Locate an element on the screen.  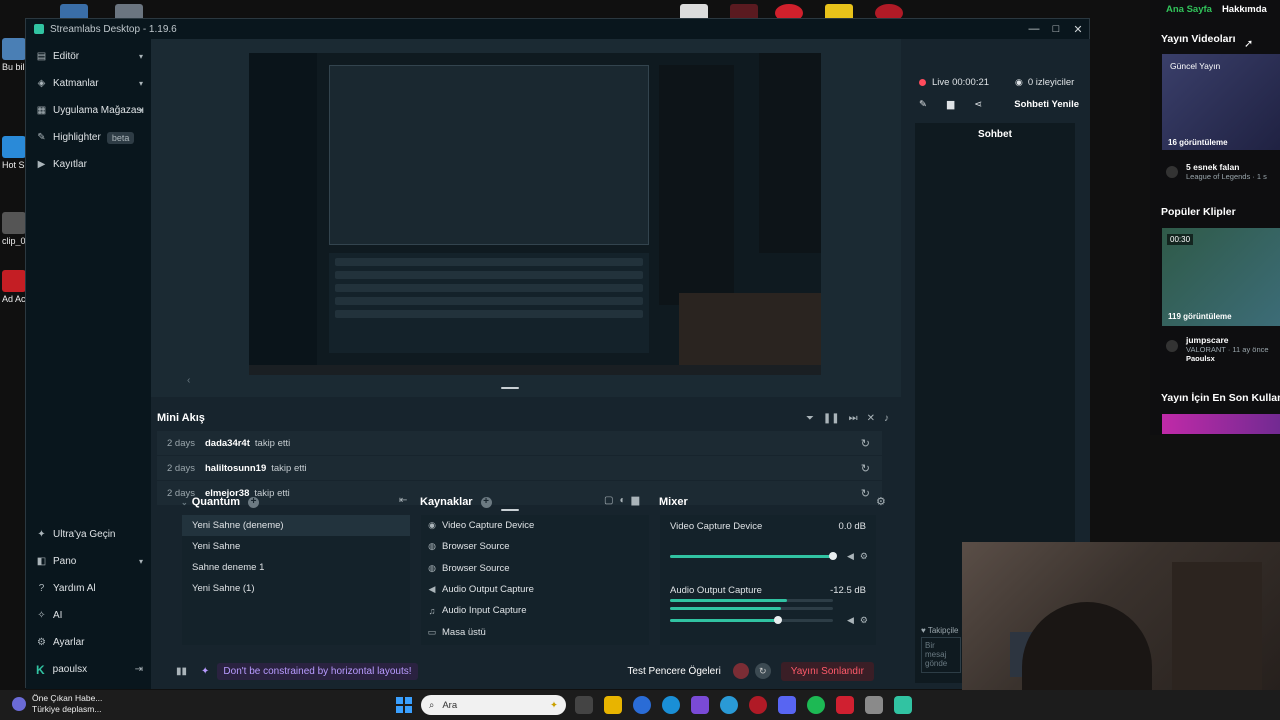
windows-start-icon is located at coordinates (404, 705).